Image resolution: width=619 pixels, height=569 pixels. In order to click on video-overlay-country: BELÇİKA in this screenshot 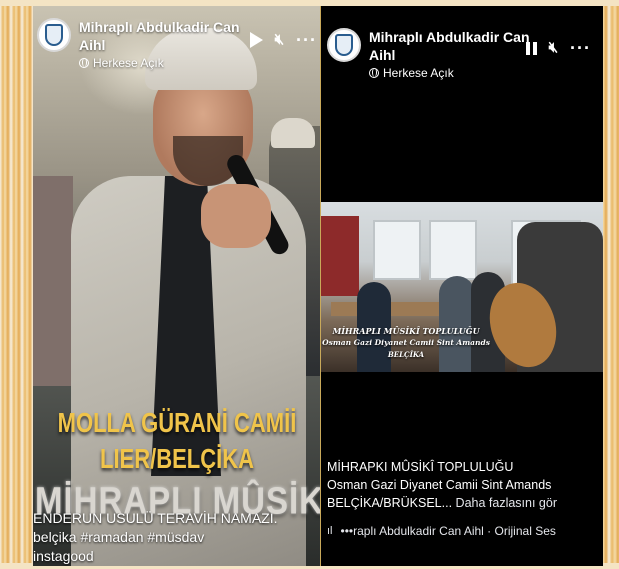, I will do `click(406, 354)`.